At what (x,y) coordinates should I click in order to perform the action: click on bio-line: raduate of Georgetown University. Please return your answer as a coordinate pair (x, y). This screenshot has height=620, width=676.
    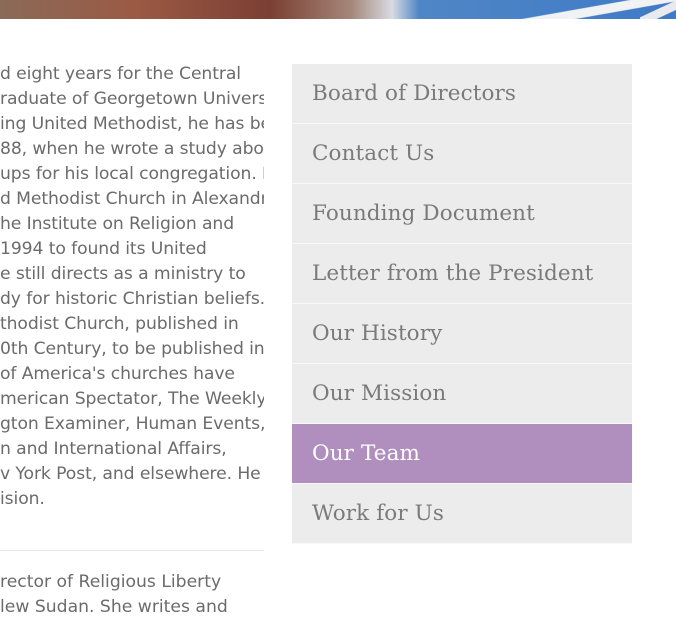
    Looking at the image, I should click on (132, 99).